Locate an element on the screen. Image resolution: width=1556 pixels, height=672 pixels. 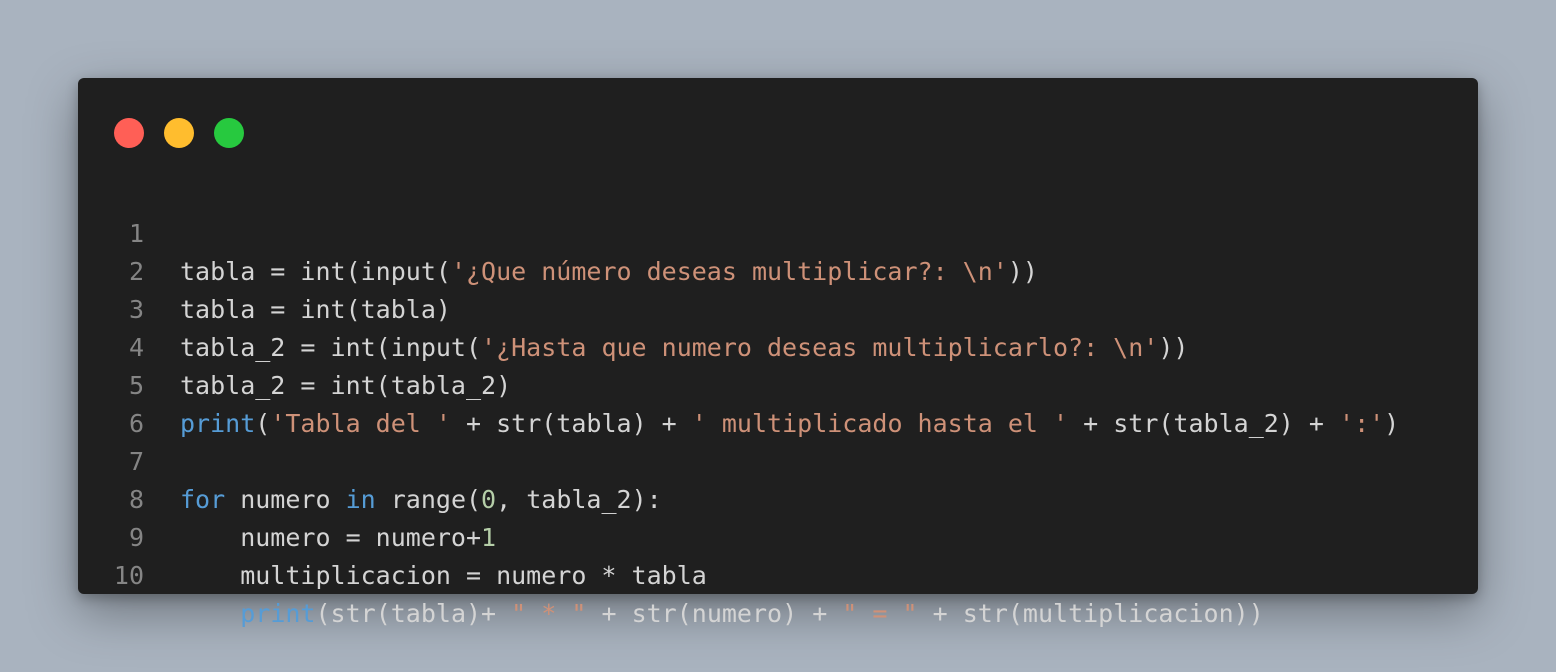
code-line: 2 tabla = int(tabla) is located at coordinates (778, 269).